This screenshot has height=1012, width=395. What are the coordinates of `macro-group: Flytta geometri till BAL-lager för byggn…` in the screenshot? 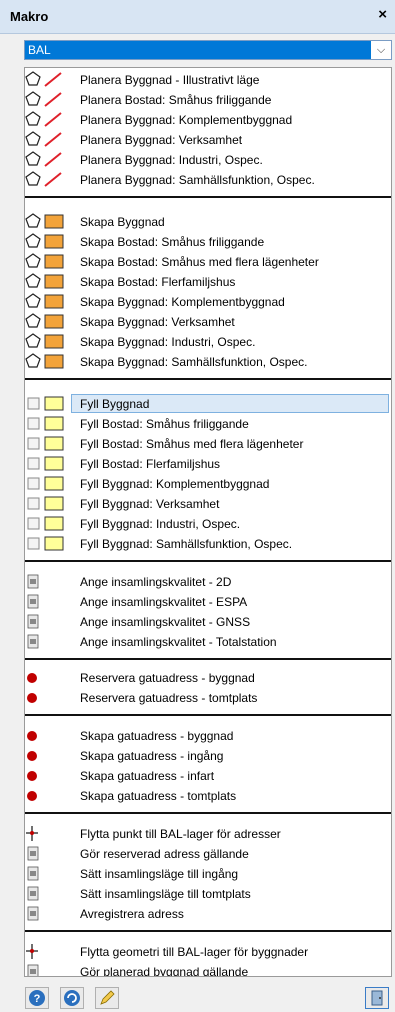 It's located at (208, 954).